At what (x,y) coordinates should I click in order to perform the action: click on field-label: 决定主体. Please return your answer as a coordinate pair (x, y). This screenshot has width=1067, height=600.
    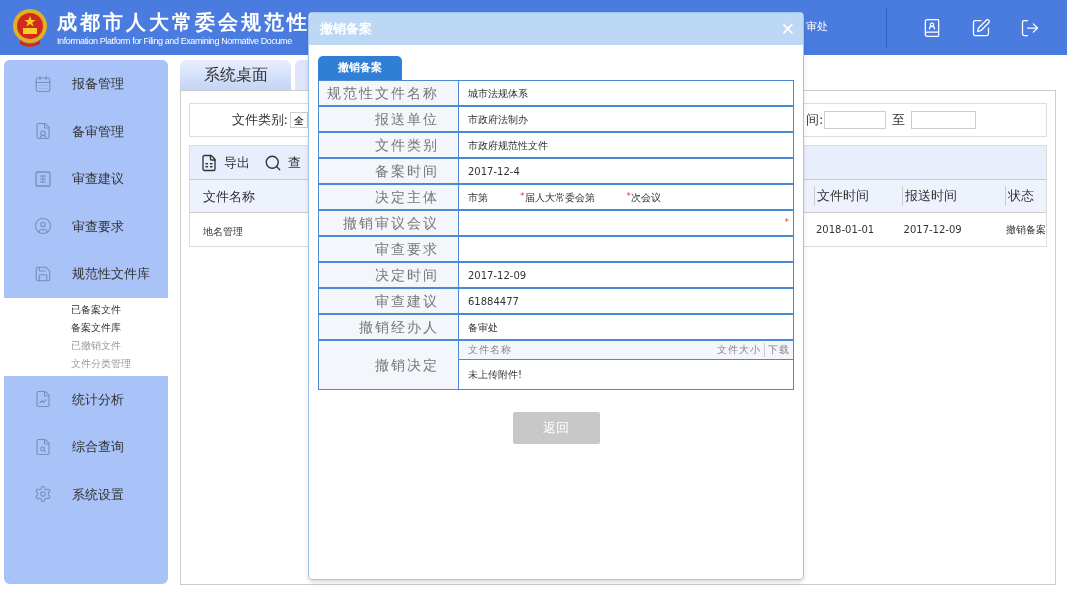
    Looking at the image, I should click on (389, 197).